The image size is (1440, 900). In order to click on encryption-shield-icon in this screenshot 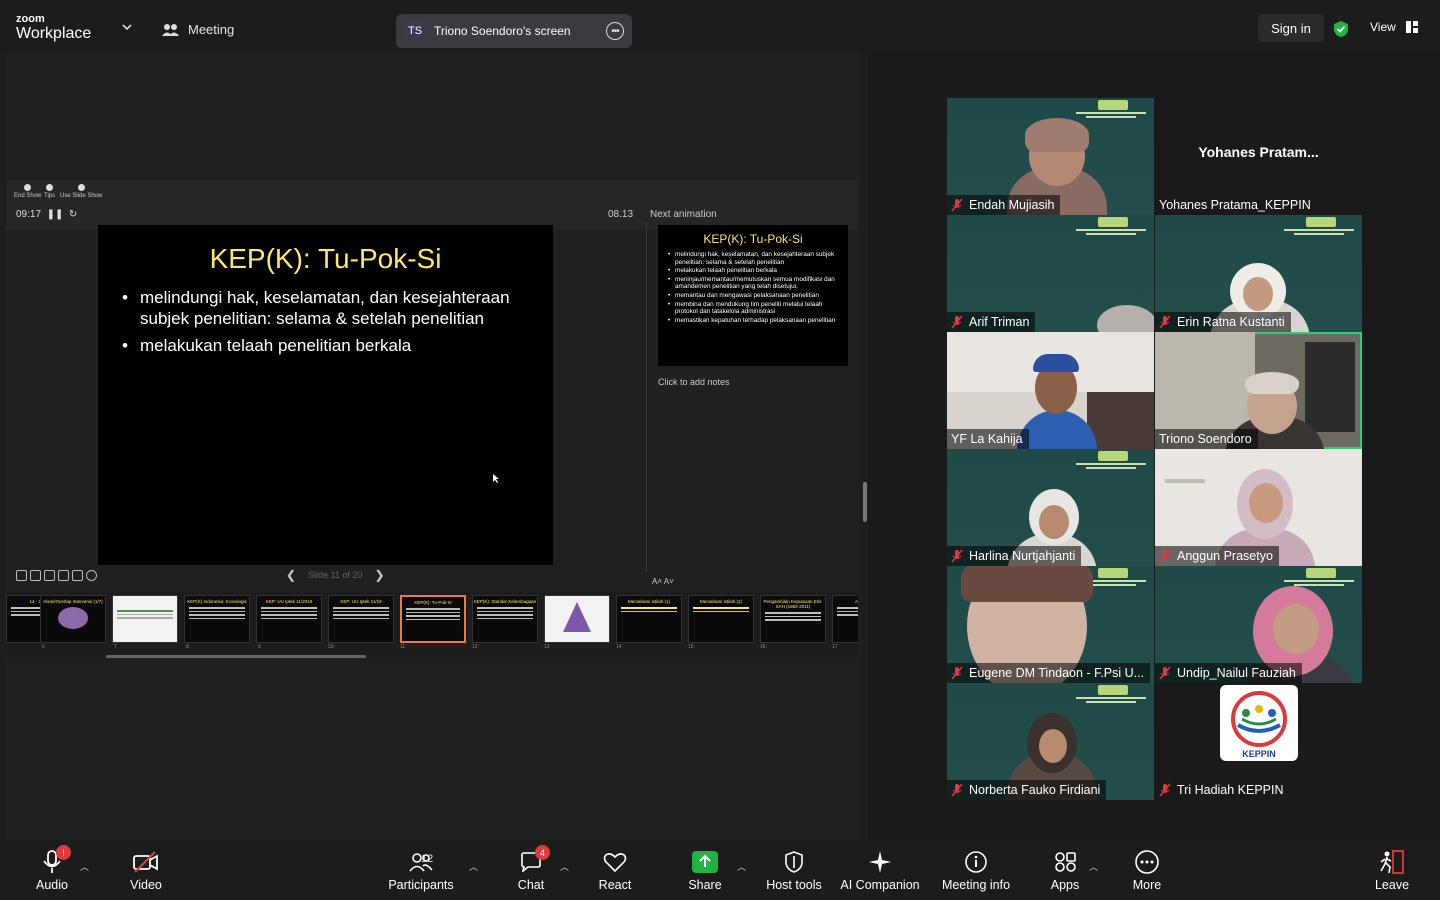, I will do `click(1341, 29)`.